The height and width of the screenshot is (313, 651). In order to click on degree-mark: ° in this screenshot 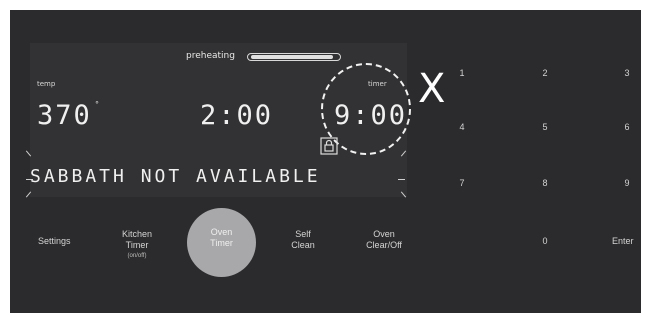, I will do `click(97, 104)`.